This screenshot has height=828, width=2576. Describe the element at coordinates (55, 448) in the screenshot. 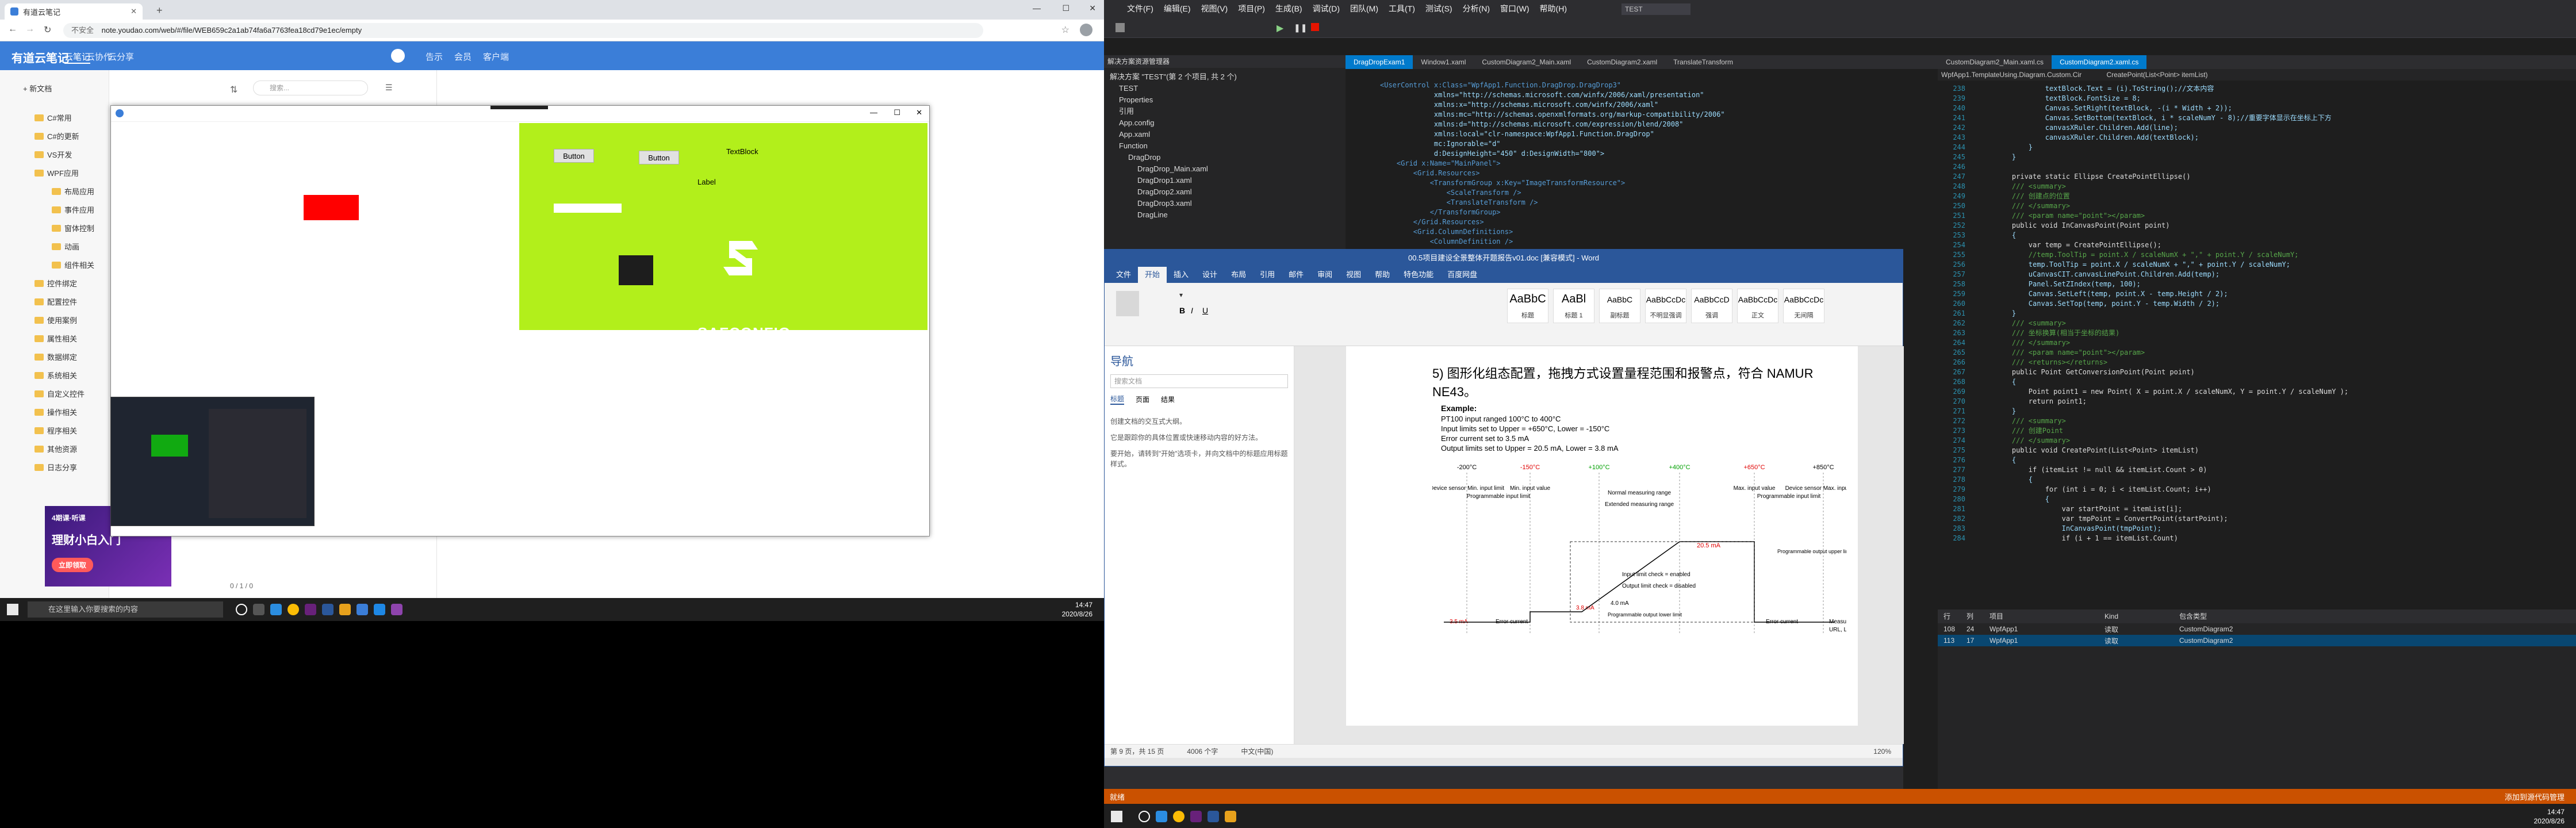

I see `tree-folder: 其他资源` at that location.